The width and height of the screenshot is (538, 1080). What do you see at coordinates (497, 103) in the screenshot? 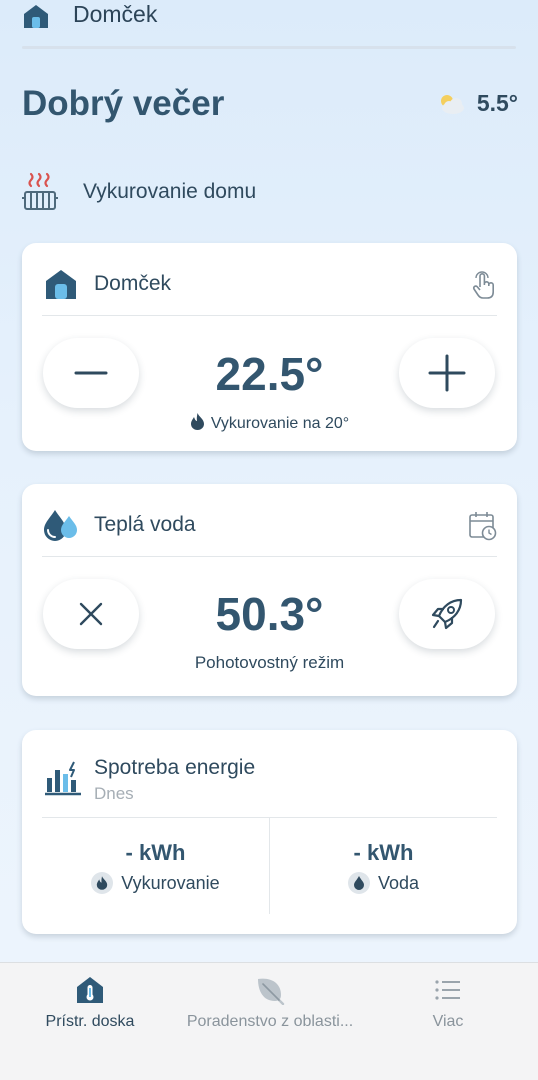
I see `outdoor-temperature: 5.5°` at bounding box center [497, 103].